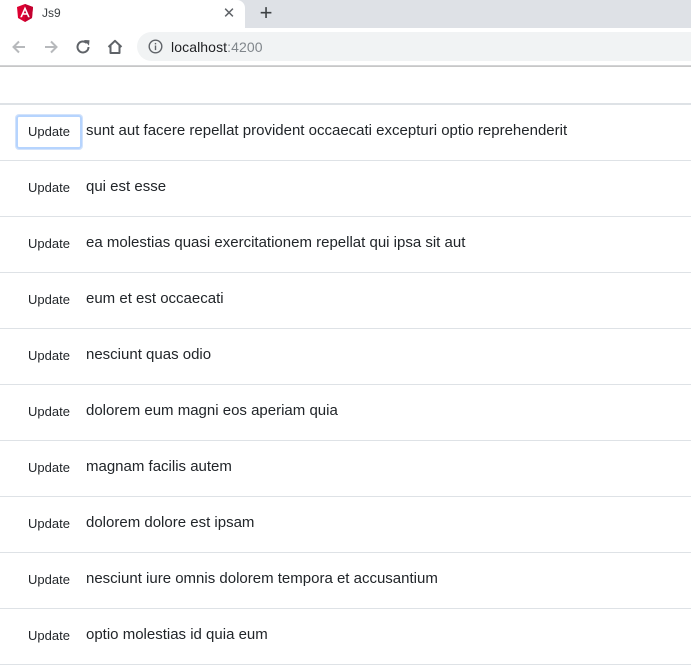 The image size is (691, 667). I want to click on new-tab-icon: +, so click(266, 13).